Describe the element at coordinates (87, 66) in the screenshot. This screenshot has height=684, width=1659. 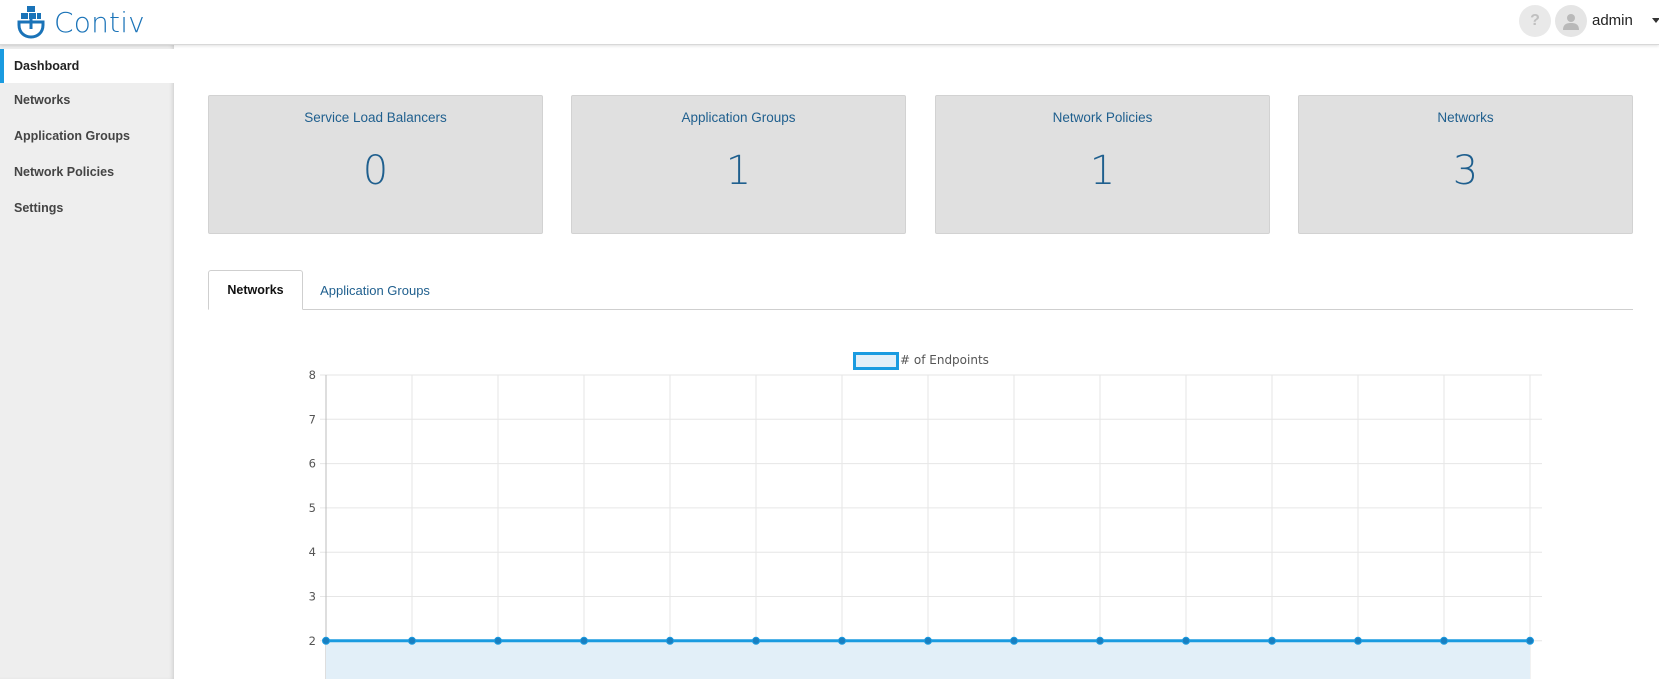
I see `sidebar-item-dashboard: Dashboard` at that location.